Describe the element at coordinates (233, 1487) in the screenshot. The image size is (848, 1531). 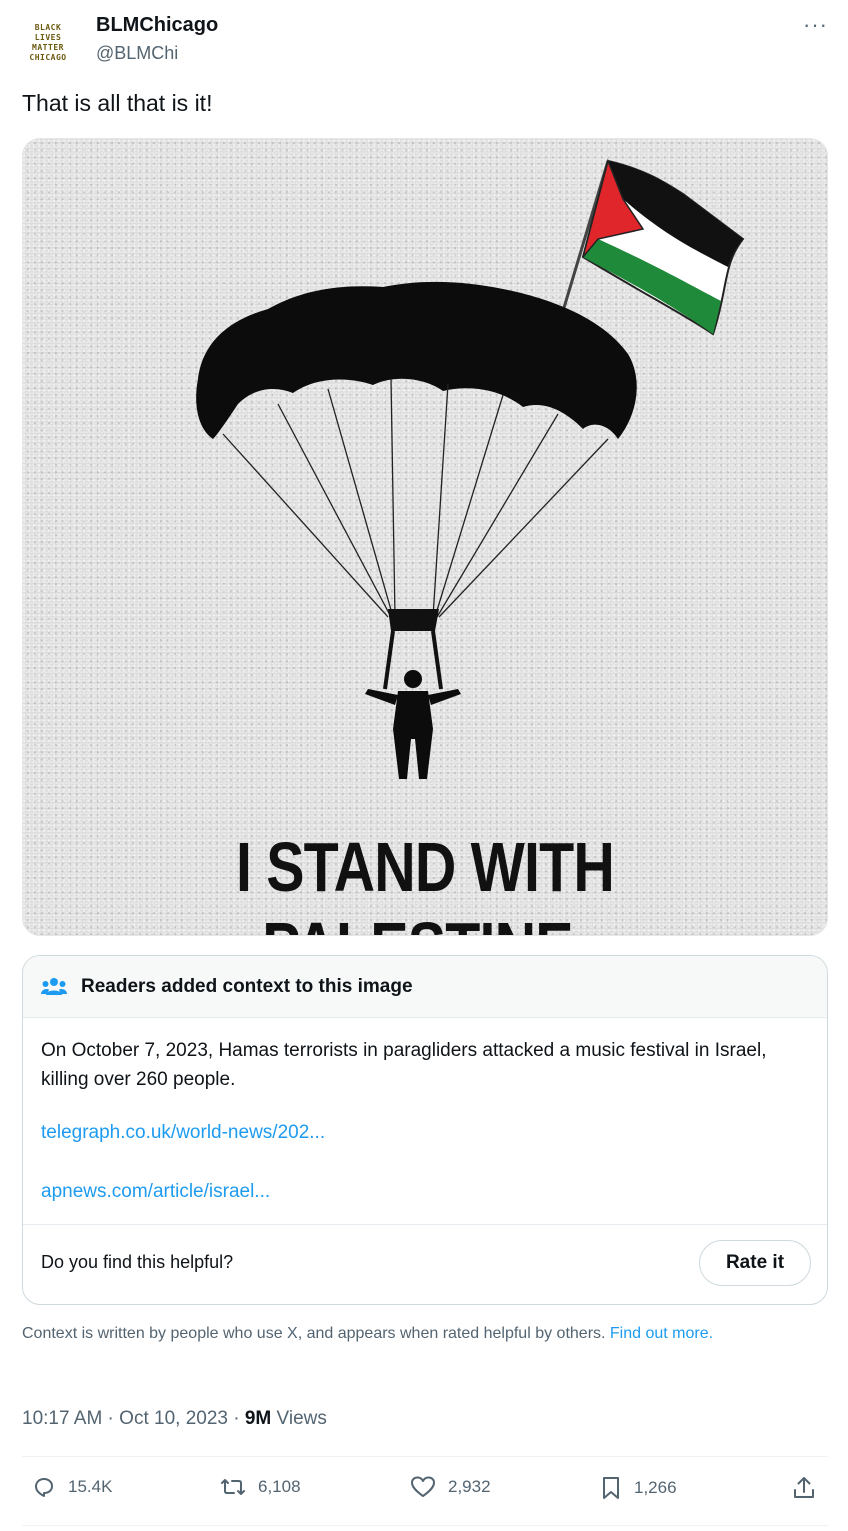
I see `repost-icon` at that location.